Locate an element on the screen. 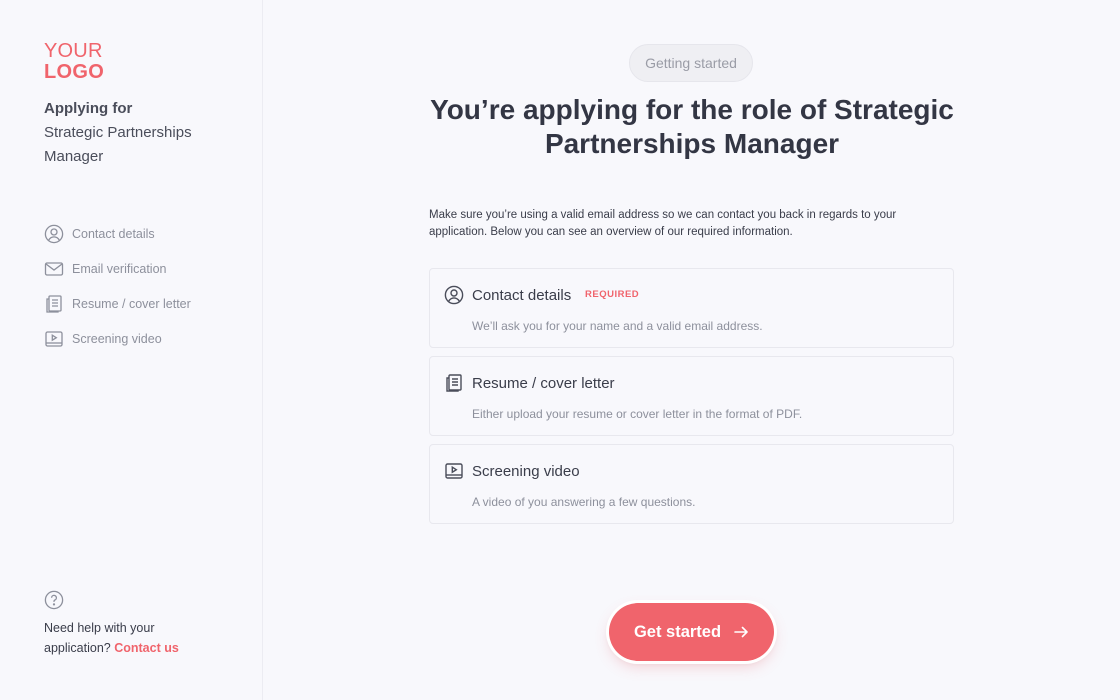 This screenshot has width=1120, height=700. step-label: Resume / cover letter is located at coordinates (131, 303).